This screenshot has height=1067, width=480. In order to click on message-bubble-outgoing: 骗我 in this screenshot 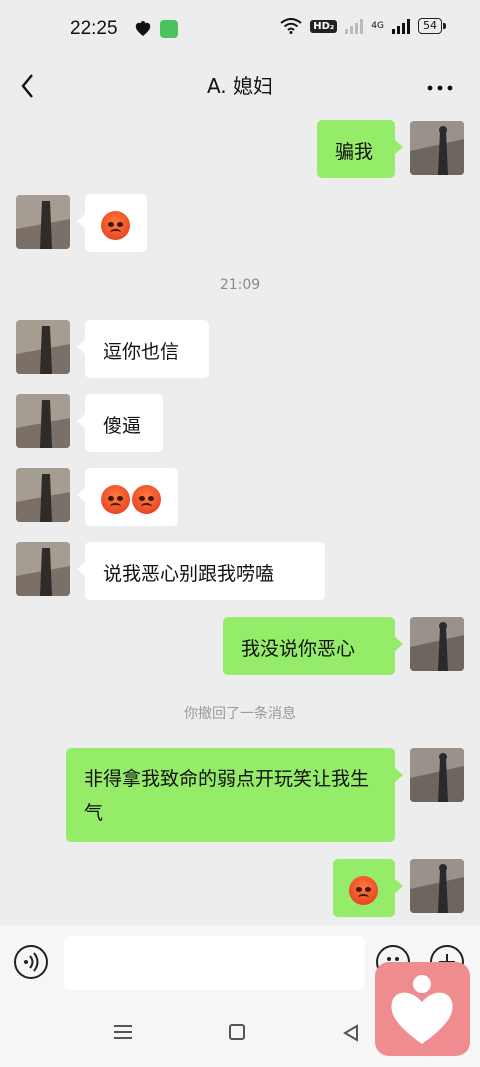, I will do `click(360, 149)`.